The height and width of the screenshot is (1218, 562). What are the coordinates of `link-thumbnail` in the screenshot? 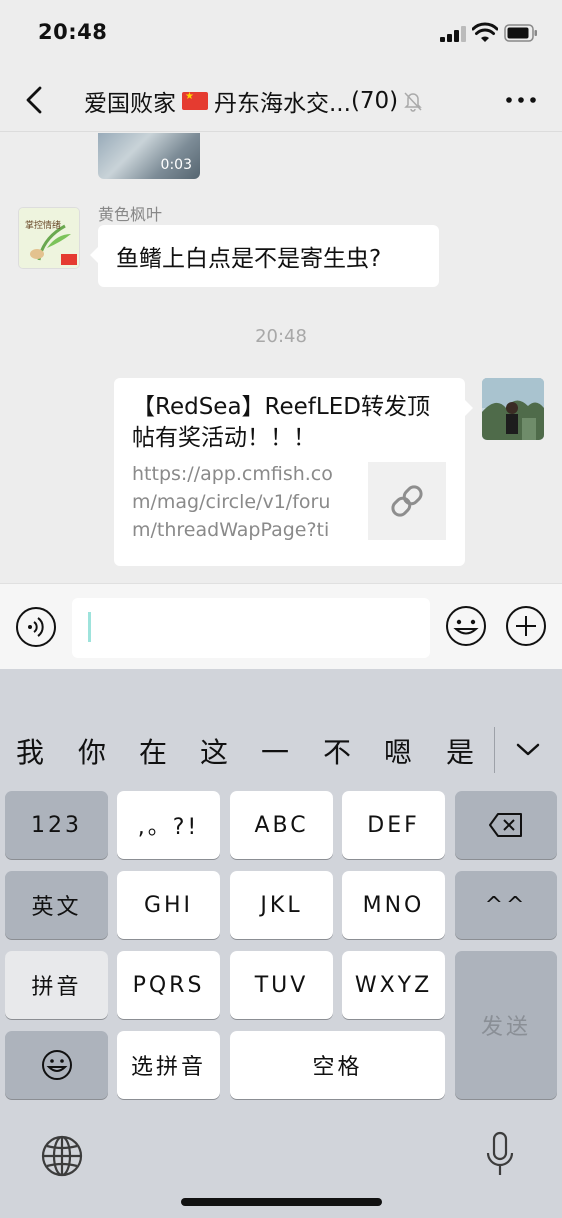 It's located at (407, 501).